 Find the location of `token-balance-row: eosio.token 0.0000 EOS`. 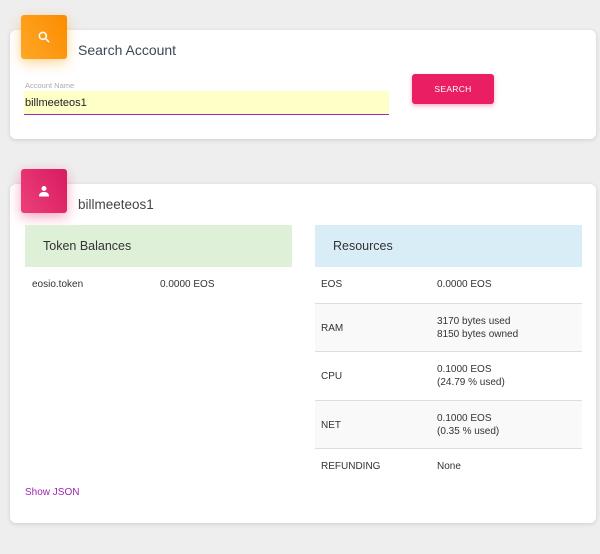

token-balance-row: eosio.token 0.0000 EOS is located at coordinates (158, 285).